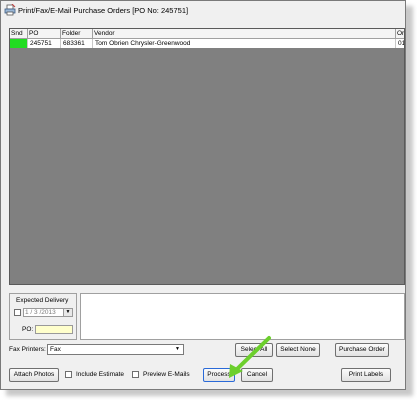 This screenshot has height=400, width=417. Describe the element at coordinates (19, 43) in the screenshot. I see `send-status-cell` at that location.